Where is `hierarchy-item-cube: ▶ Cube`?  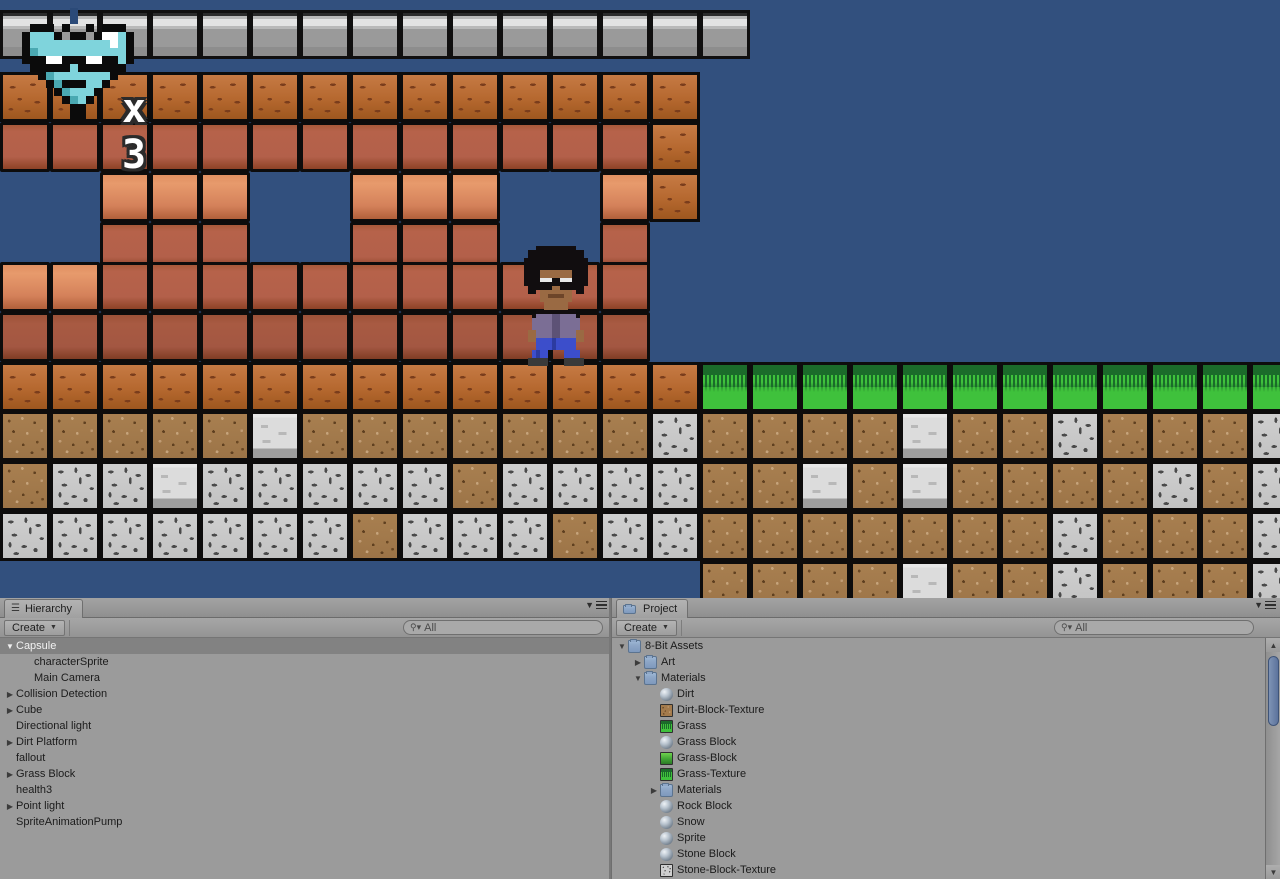
hierarchy-item-cube: ▶ Cube is located at coordinates (305, 710).